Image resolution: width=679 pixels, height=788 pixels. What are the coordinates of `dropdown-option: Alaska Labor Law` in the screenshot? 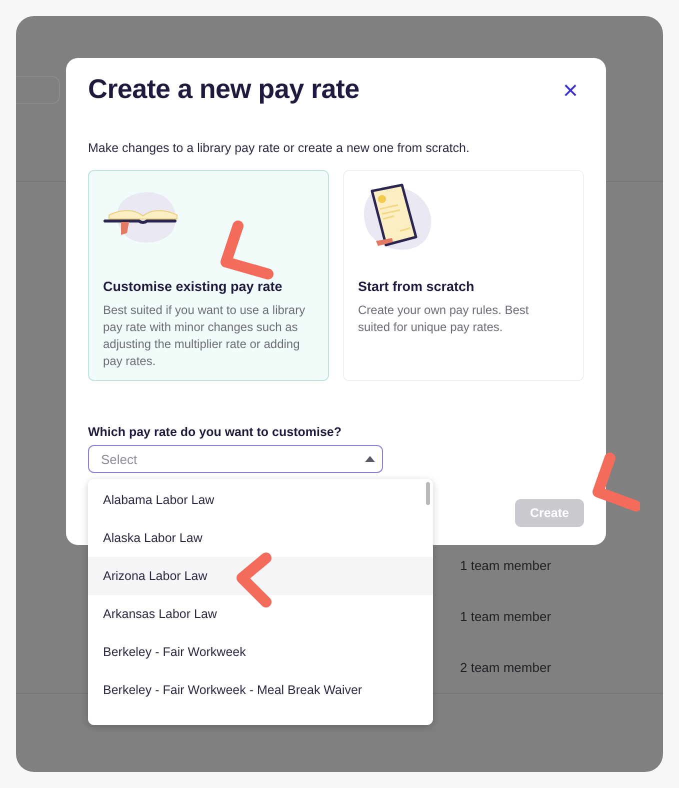 It's located at (260, 538).